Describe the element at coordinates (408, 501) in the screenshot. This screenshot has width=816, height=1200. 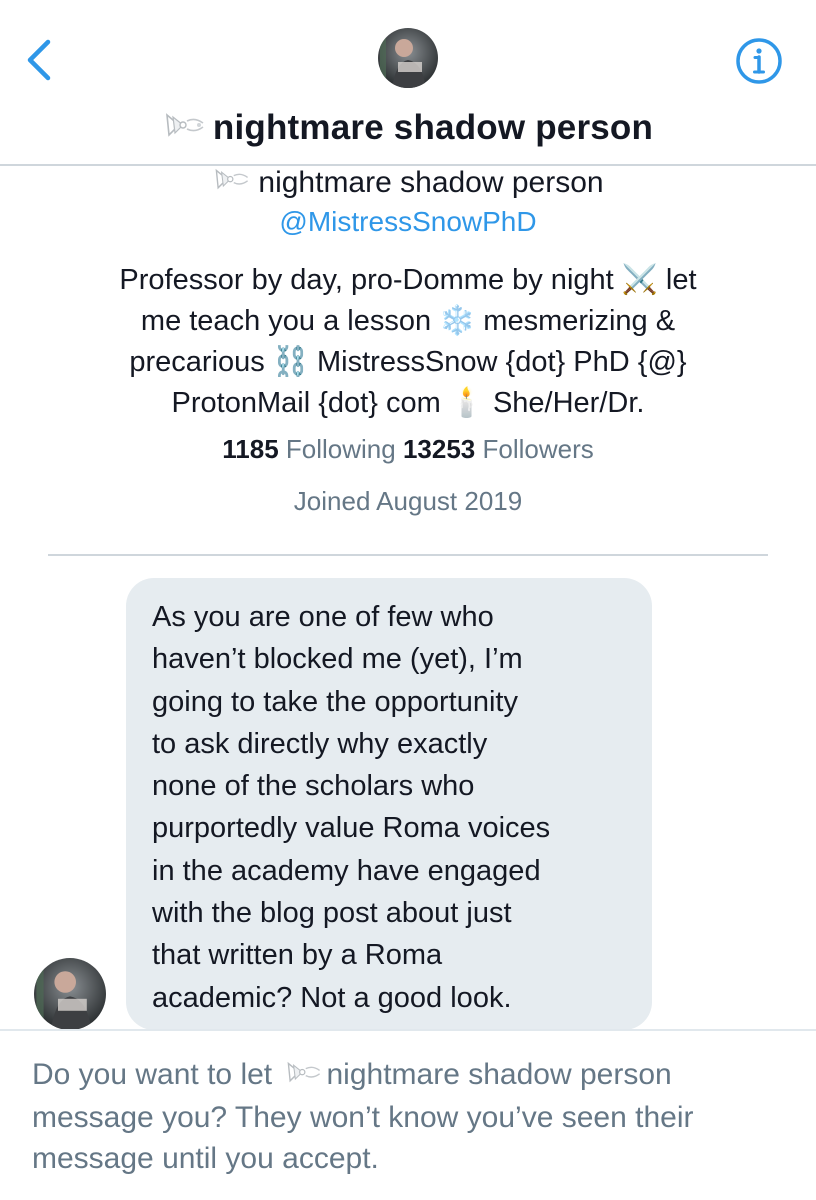
I see `joined-date: Joined August 2019` at that location.